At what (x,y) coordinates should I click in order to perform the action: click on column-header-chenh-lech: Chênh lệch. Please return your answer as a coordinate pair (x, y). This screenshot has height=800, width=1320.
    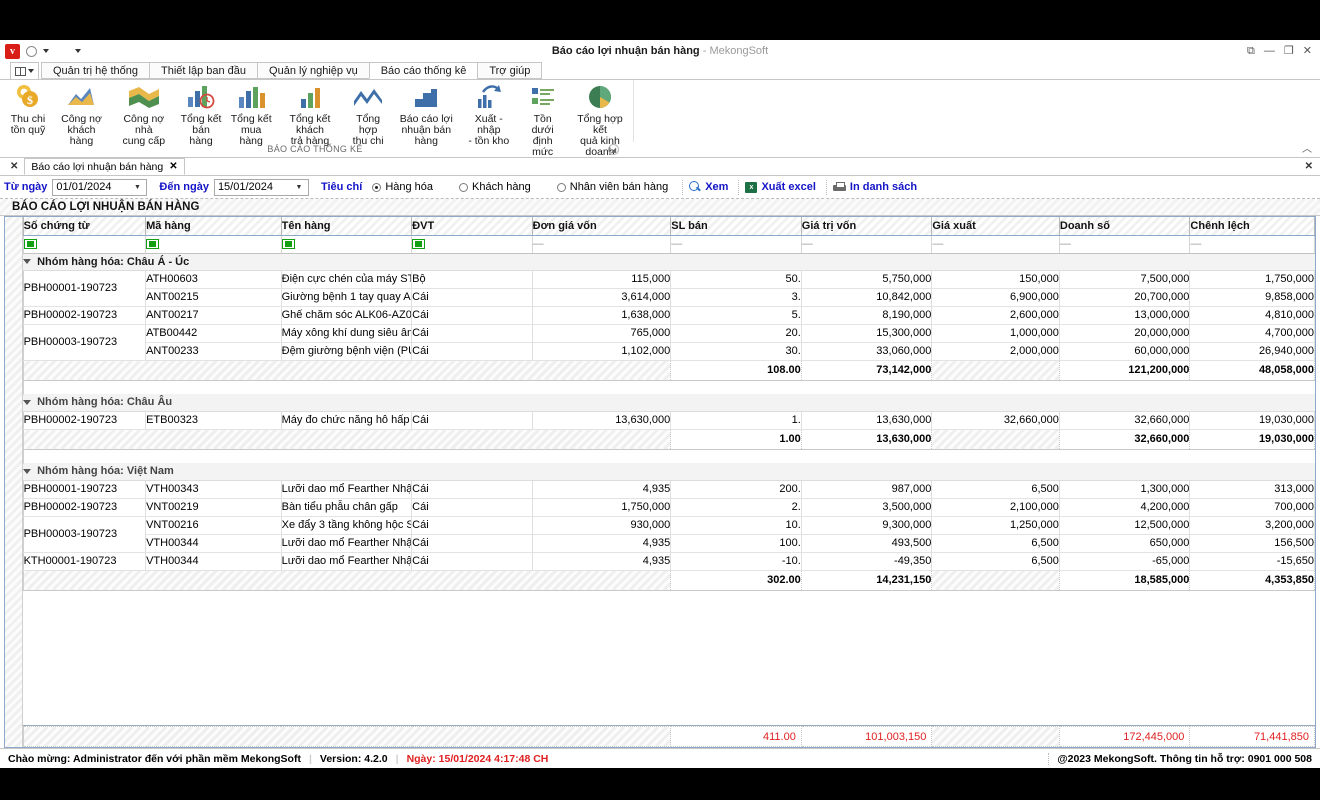
    Looking at the image, I should click on (1252, 226).